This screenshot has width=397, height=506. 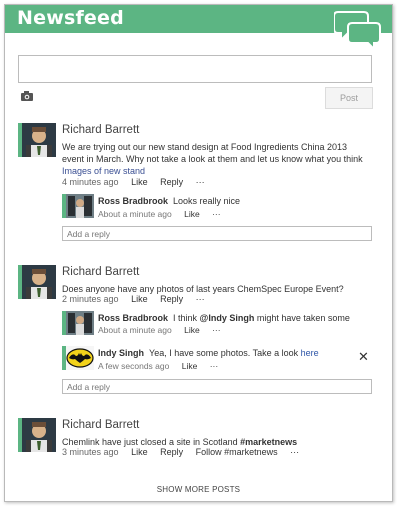 I want to click on post-button: Post, so click(x=349, y=98).